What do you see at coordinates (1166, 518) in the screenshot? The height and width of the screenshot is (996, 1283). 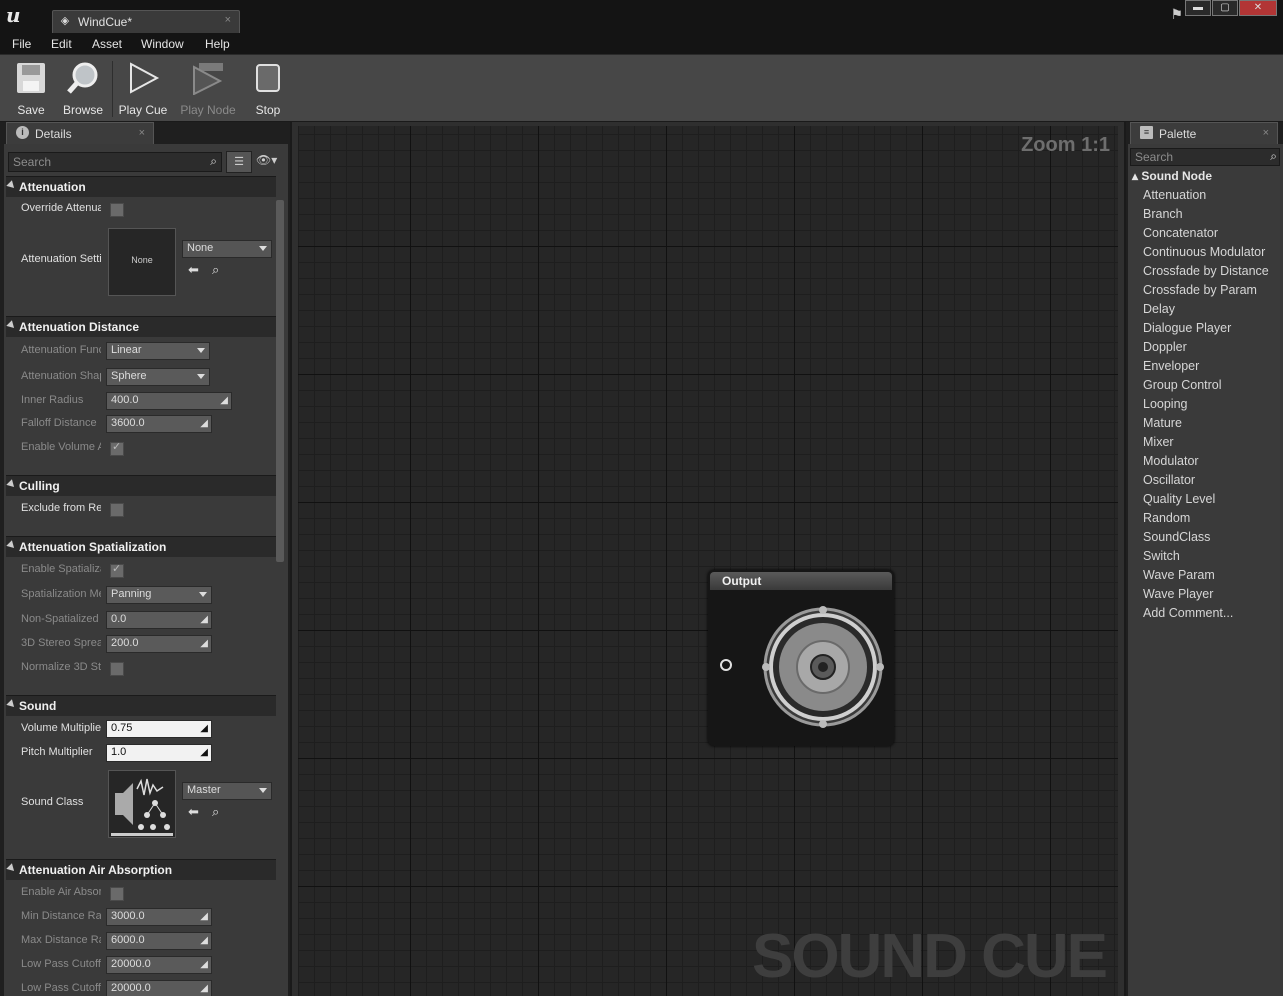 I see `palette-item: Random` at bounding box center [1166, 518].